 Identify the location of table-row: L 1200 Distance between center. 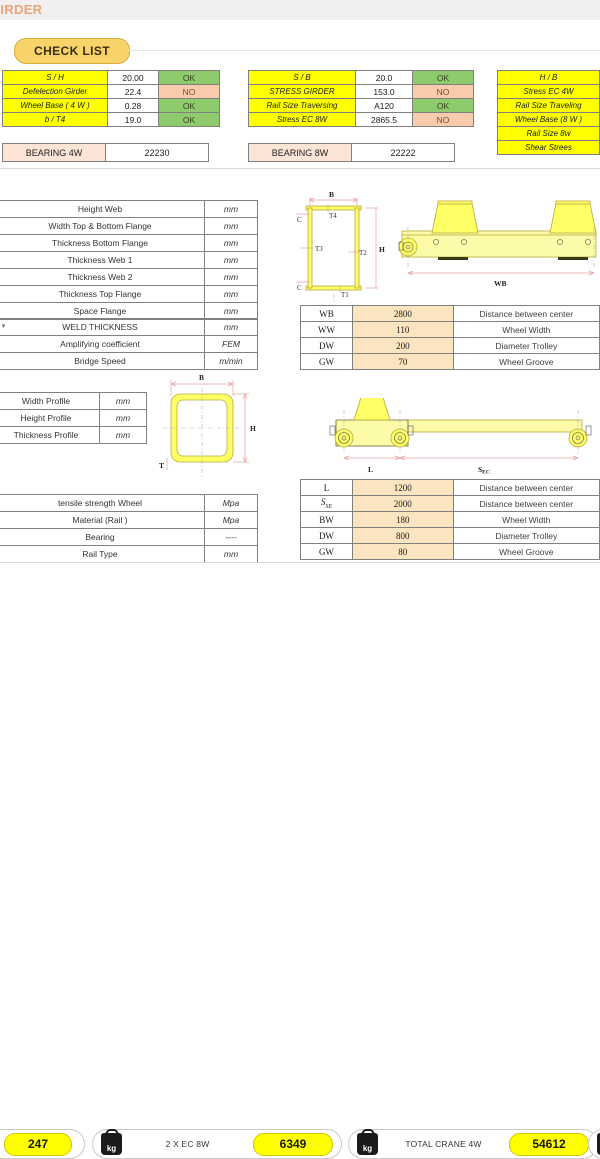
(450, 487).